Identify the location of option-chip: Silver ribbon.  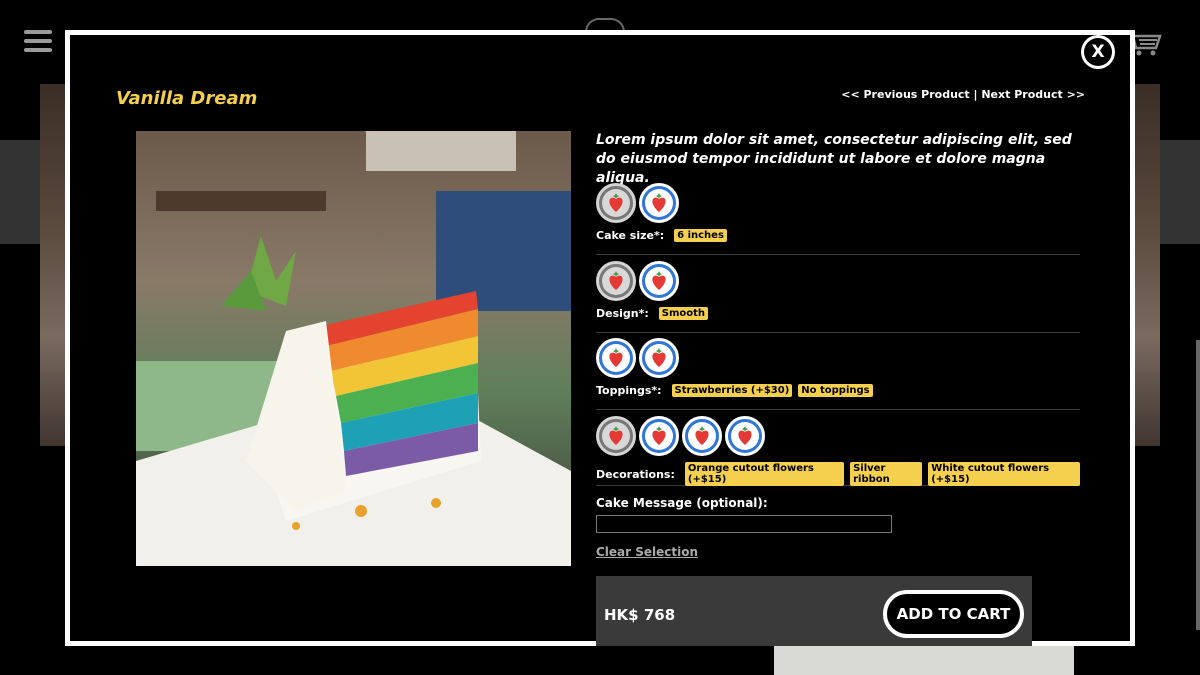
(886, 474).